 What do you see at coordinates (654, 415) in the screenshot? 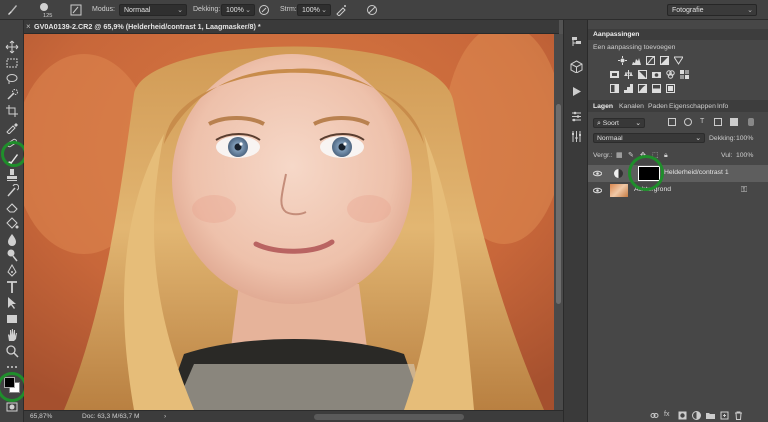
I see `link-layers-icon` at bounding box center [654, 415].